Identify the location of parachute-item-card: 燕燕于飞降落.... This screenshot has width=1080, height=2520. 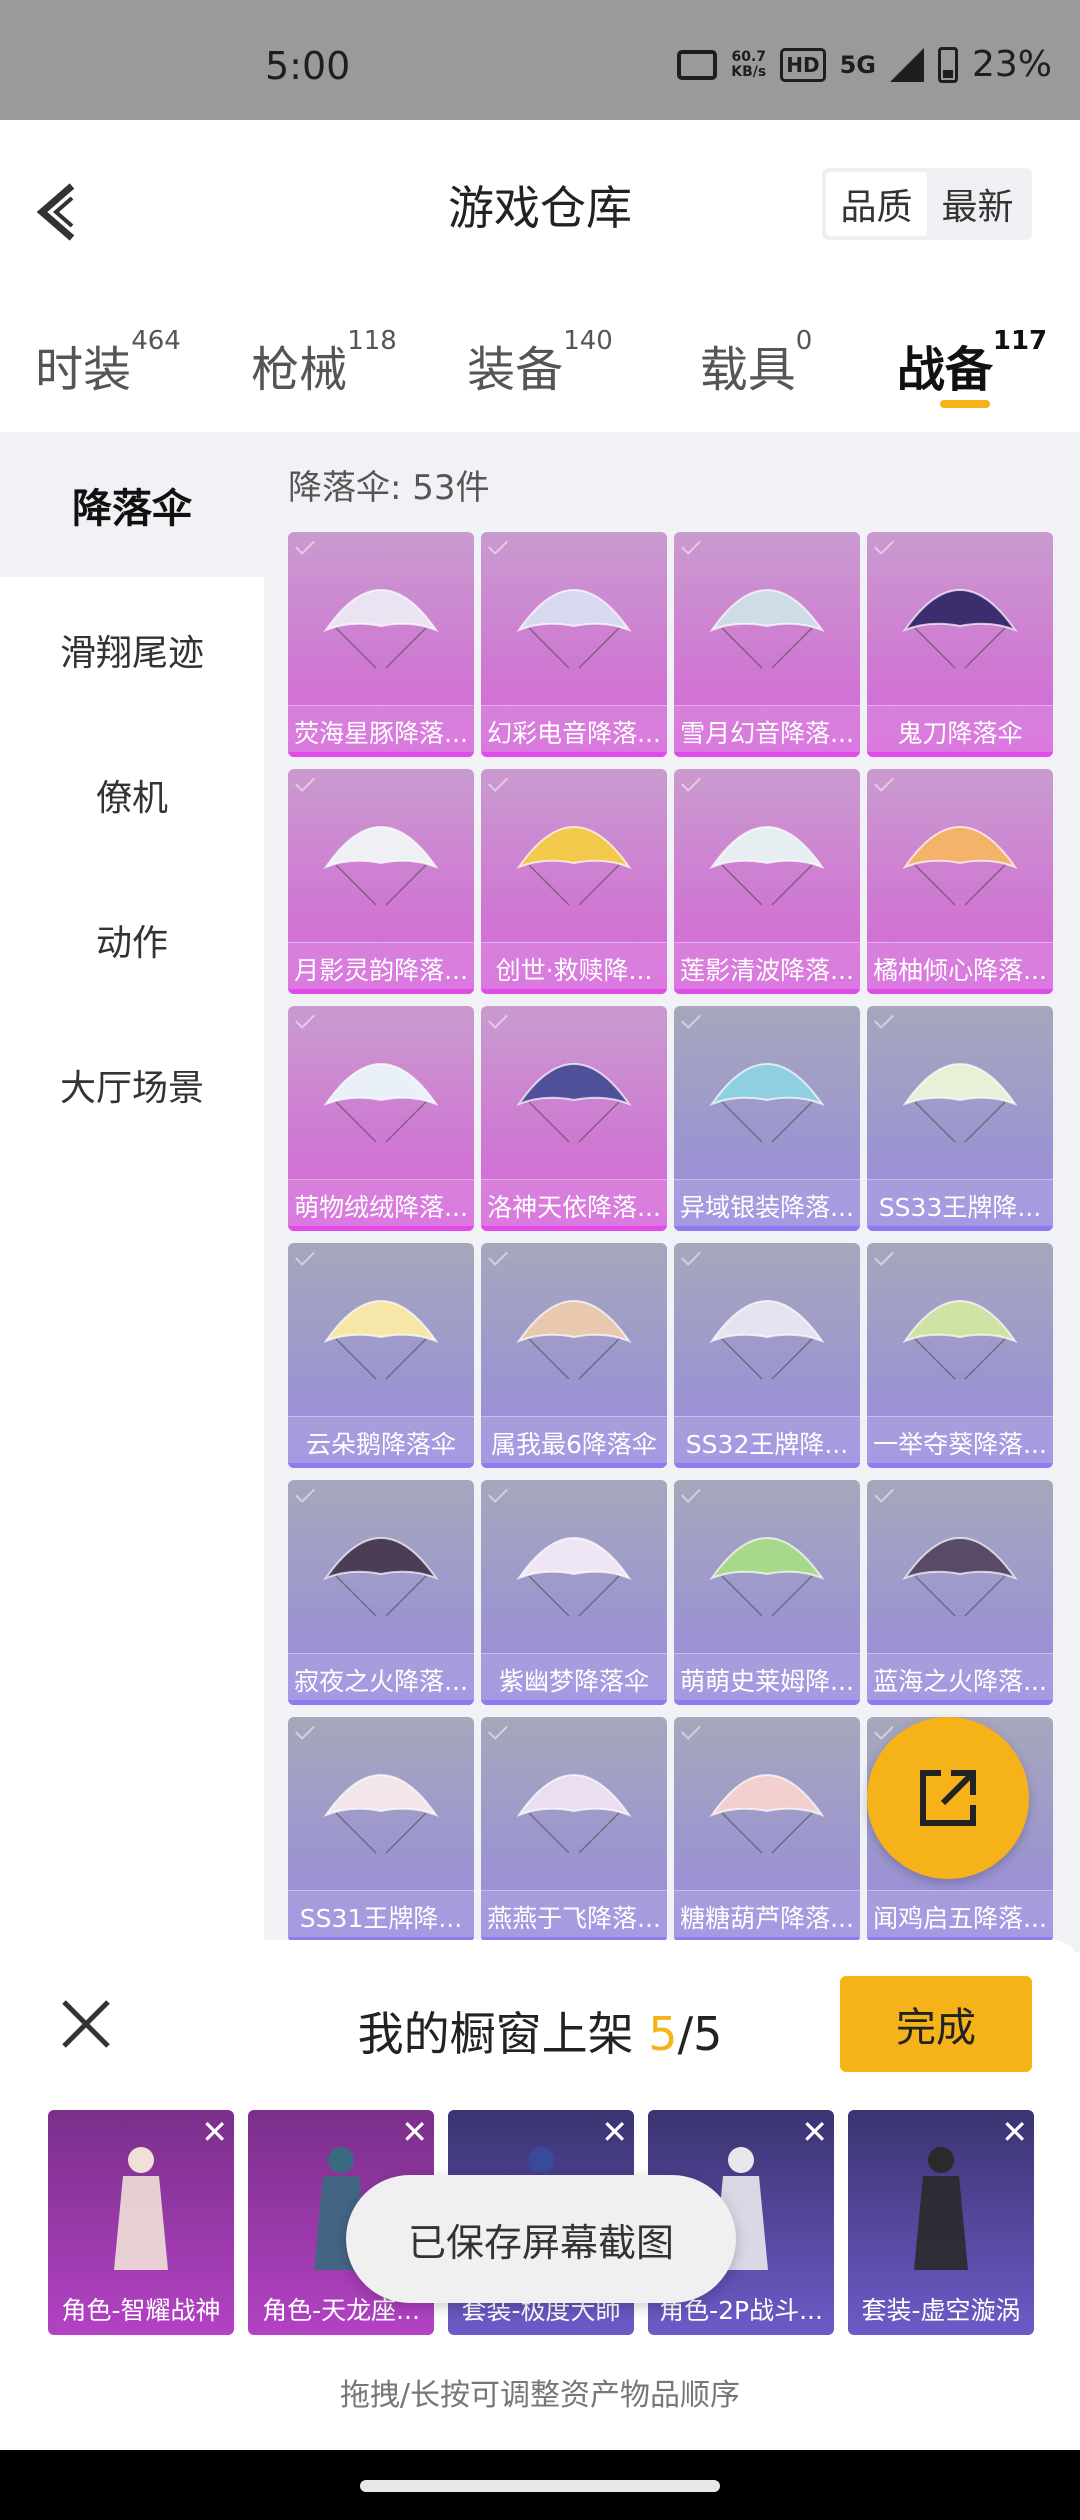
(574, 1829).